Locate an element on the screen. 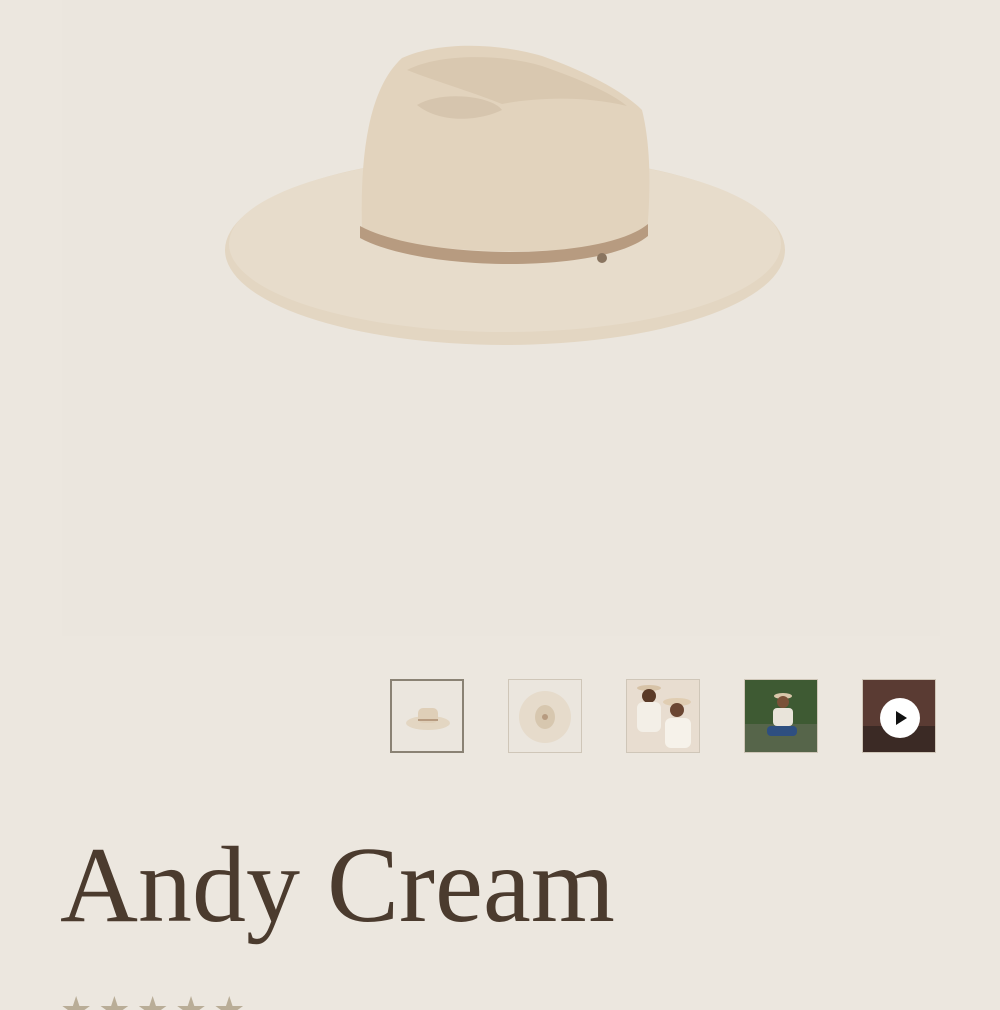  product-title: Andy Cream is located at coordinates (337, 885).